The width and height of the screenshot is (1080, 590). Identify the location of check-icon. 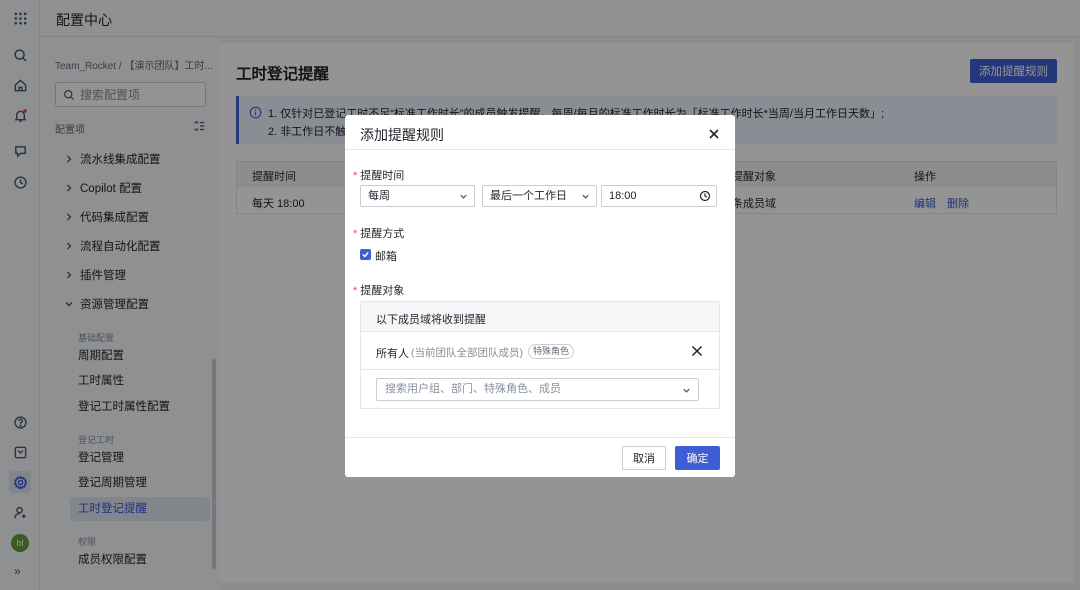
(365, 255).